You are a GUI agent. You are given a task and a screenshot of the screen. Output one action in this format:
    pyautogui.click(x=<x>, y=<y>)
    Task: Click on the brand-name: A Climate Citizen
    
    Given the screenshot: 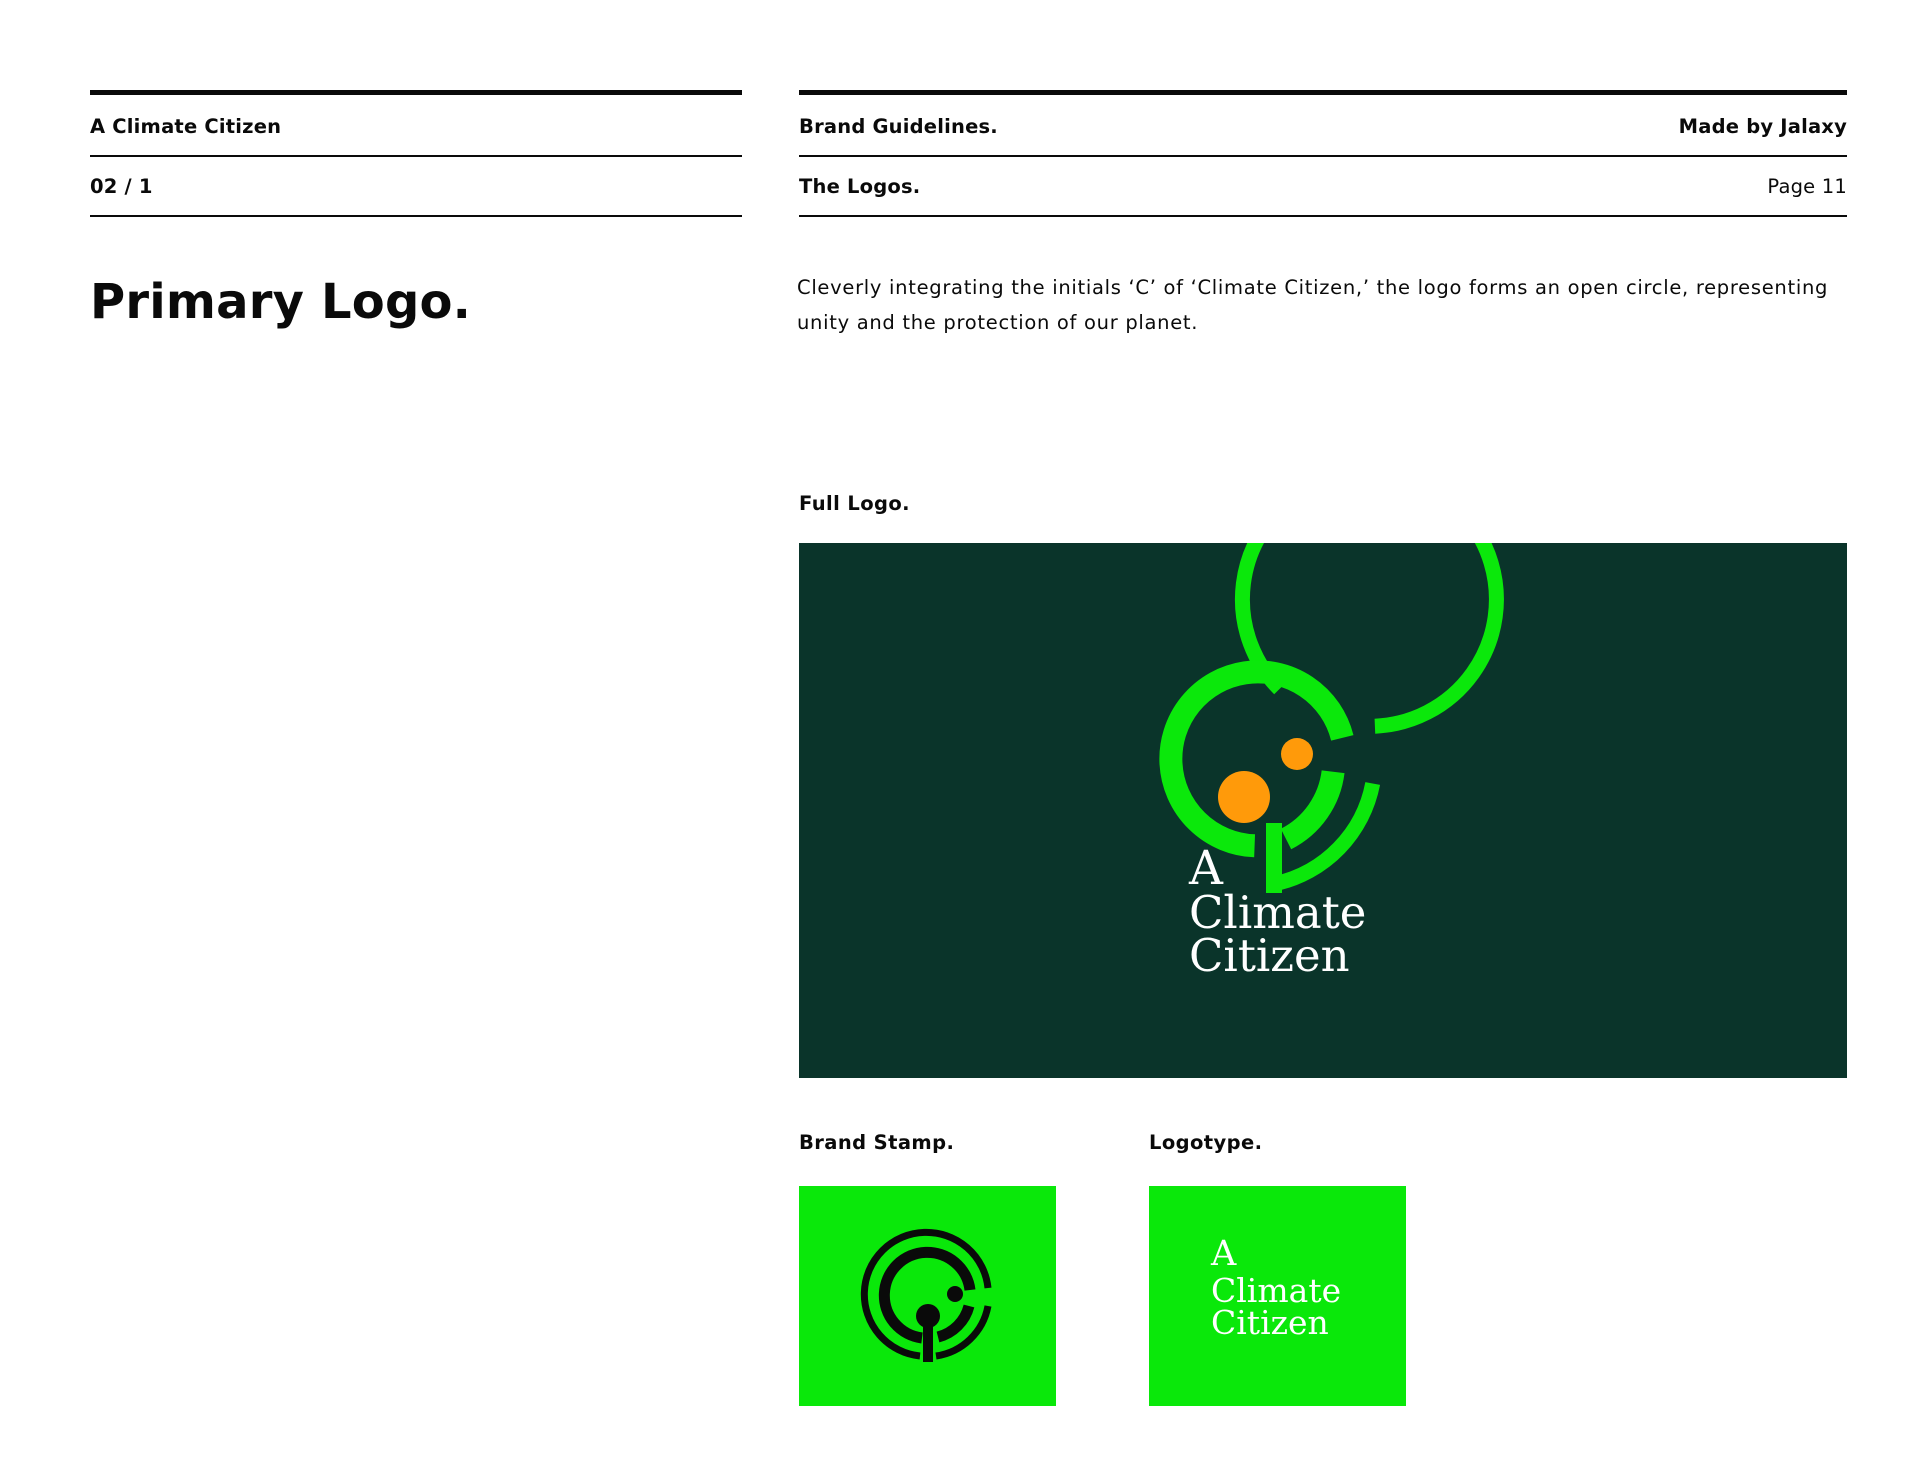 What is the action you would take?
    pyautogui.click(x=186, y=126)
    